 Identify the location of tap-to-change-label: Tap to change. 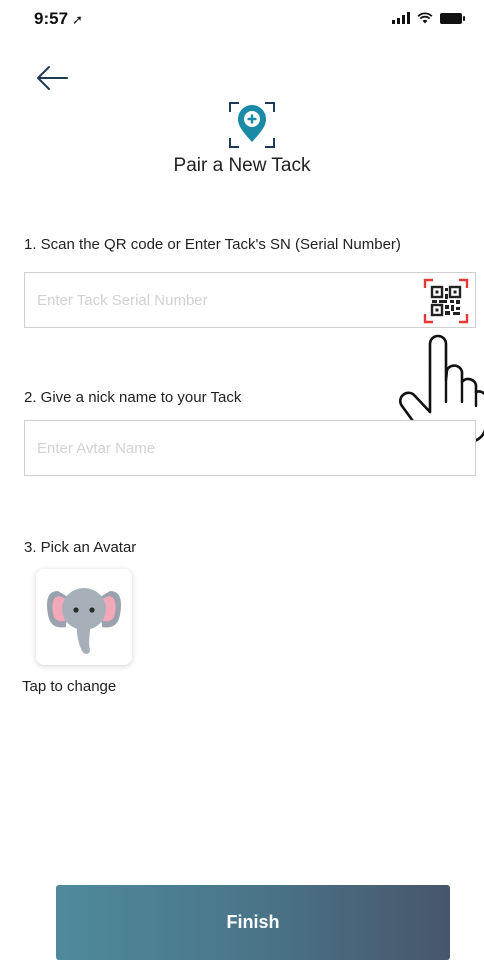
(69, 686).